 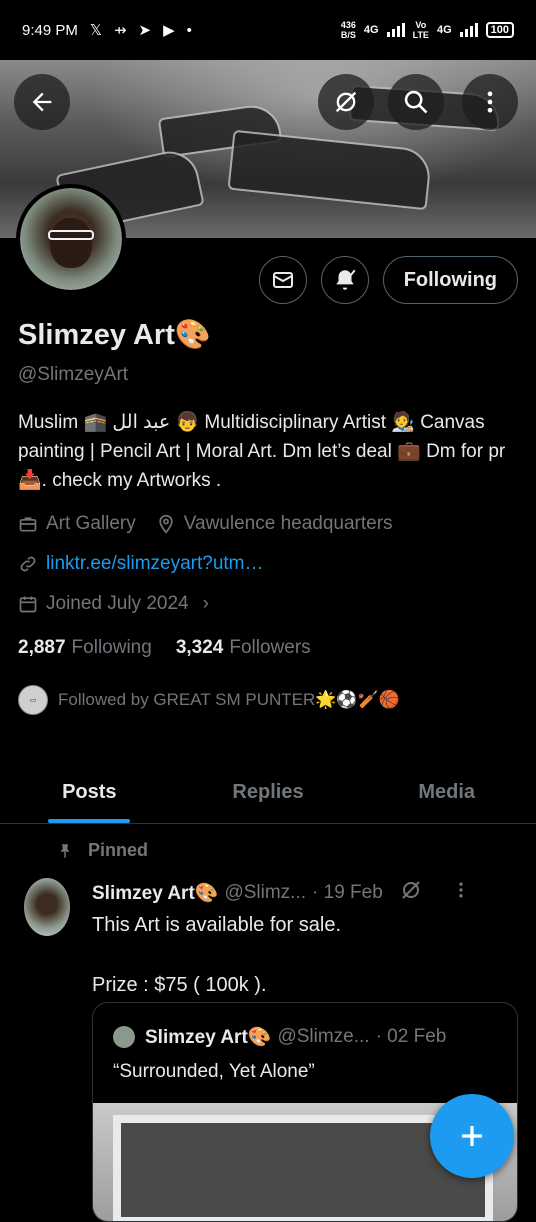 I want to click on post-more-button, so click(x=461, y=893).